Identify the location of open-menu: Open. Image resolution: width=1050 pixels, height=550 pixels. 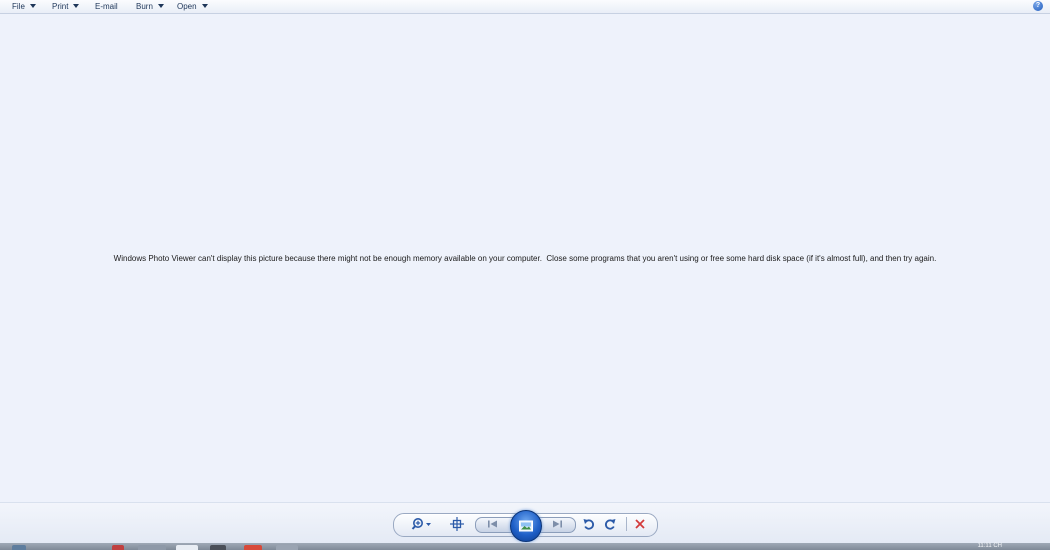
(192, 6).